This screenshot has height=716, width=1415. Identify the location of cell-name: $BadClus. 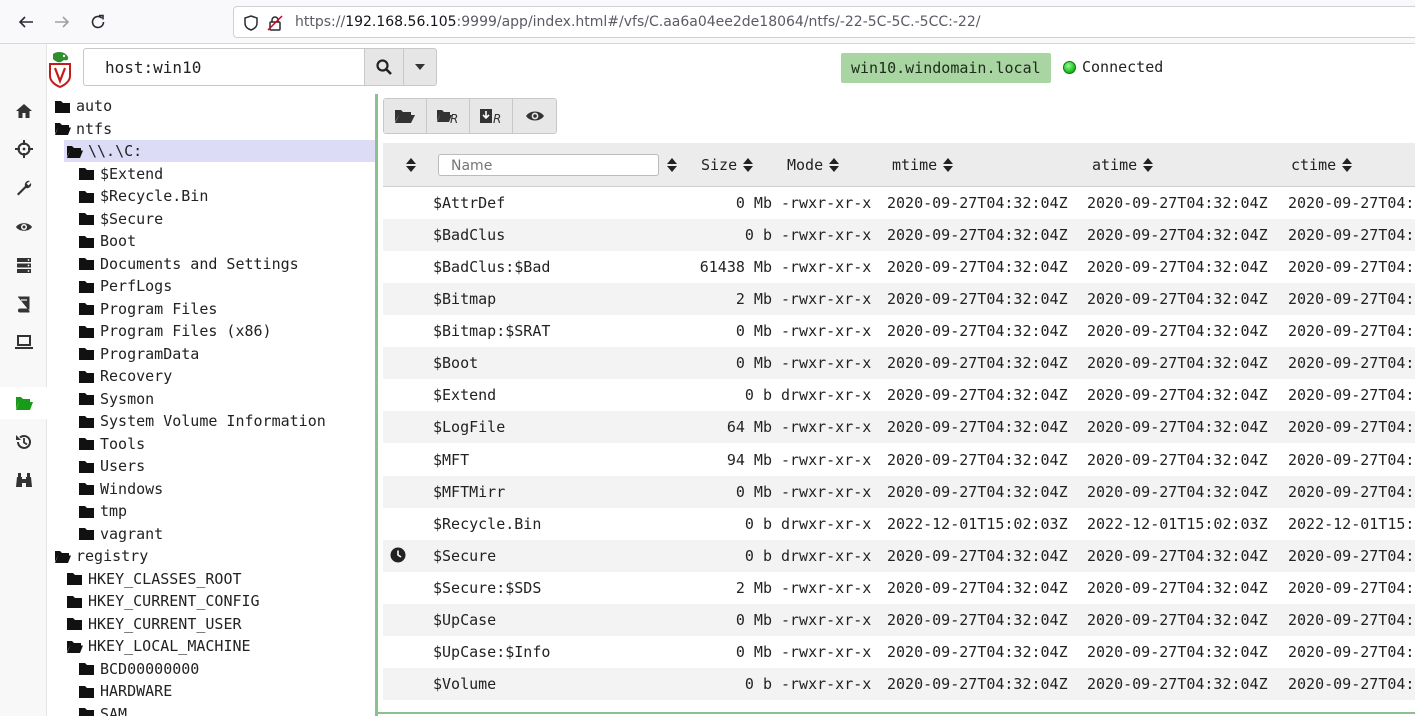
(469, 235).